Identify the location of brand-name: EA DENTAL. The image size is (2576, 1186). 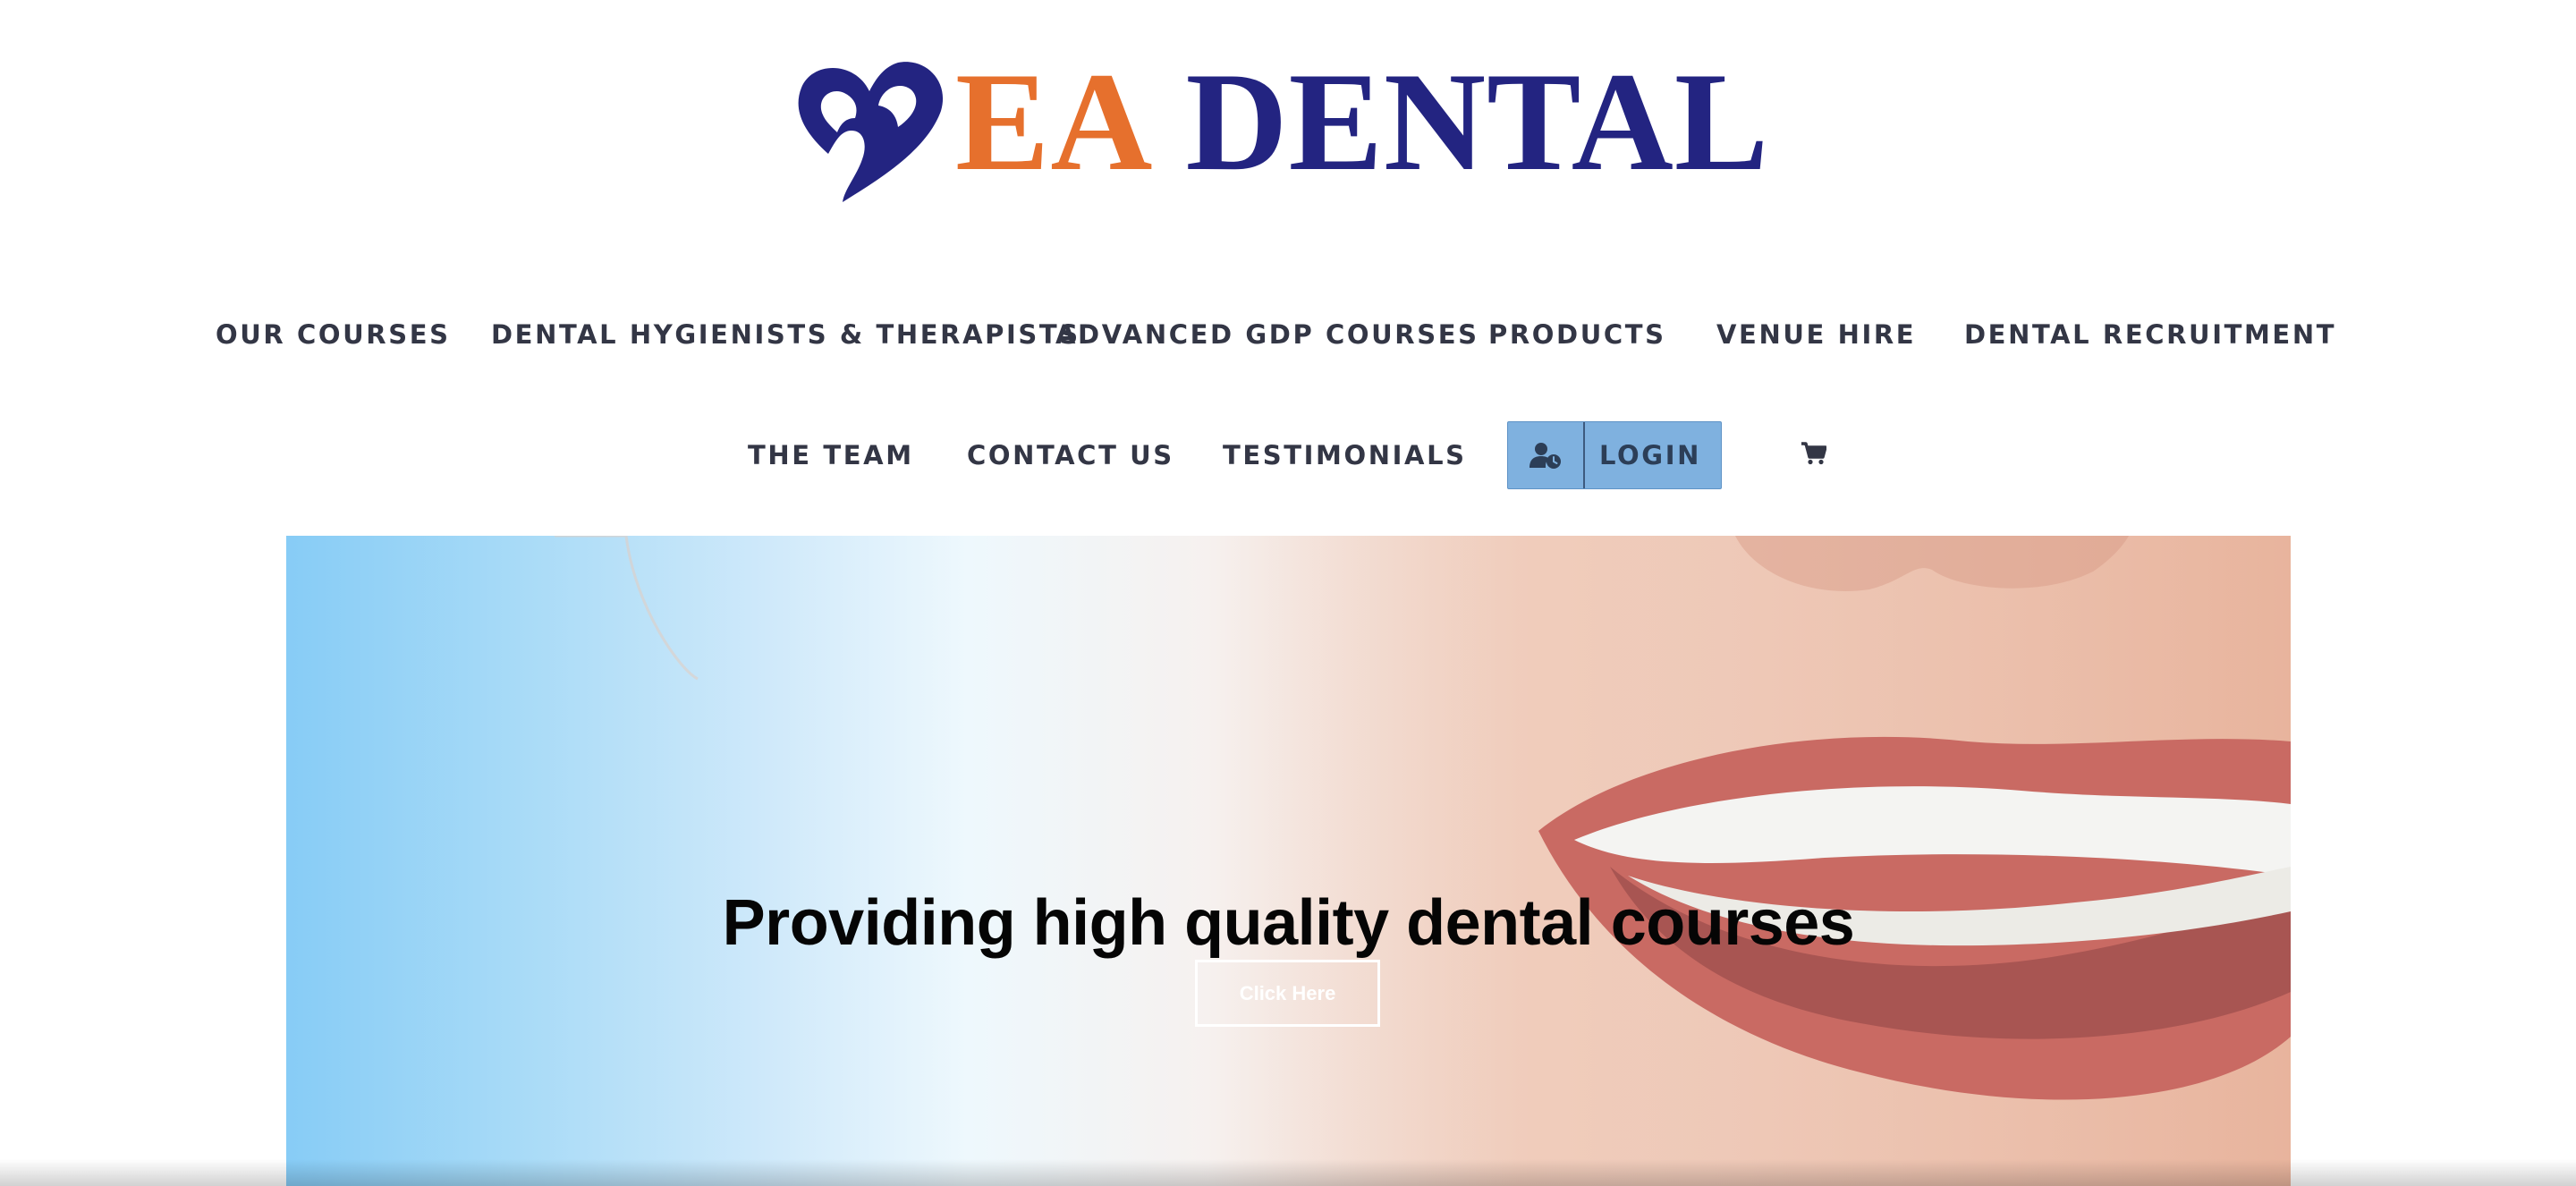
(1362, 122).